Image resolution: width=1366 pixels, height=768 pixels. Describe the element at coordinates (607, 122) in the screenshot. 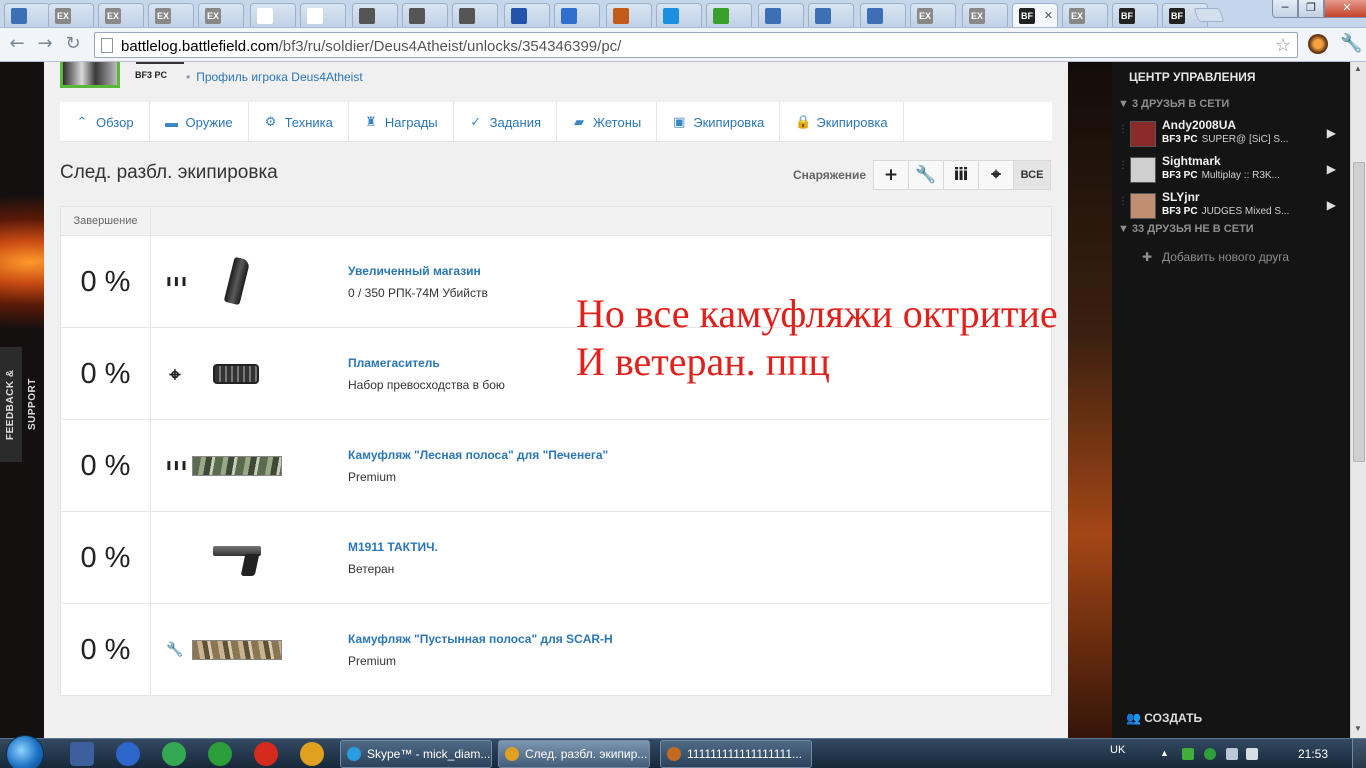

I see `nav-tab-6: ▰ Жетоны` at that location.